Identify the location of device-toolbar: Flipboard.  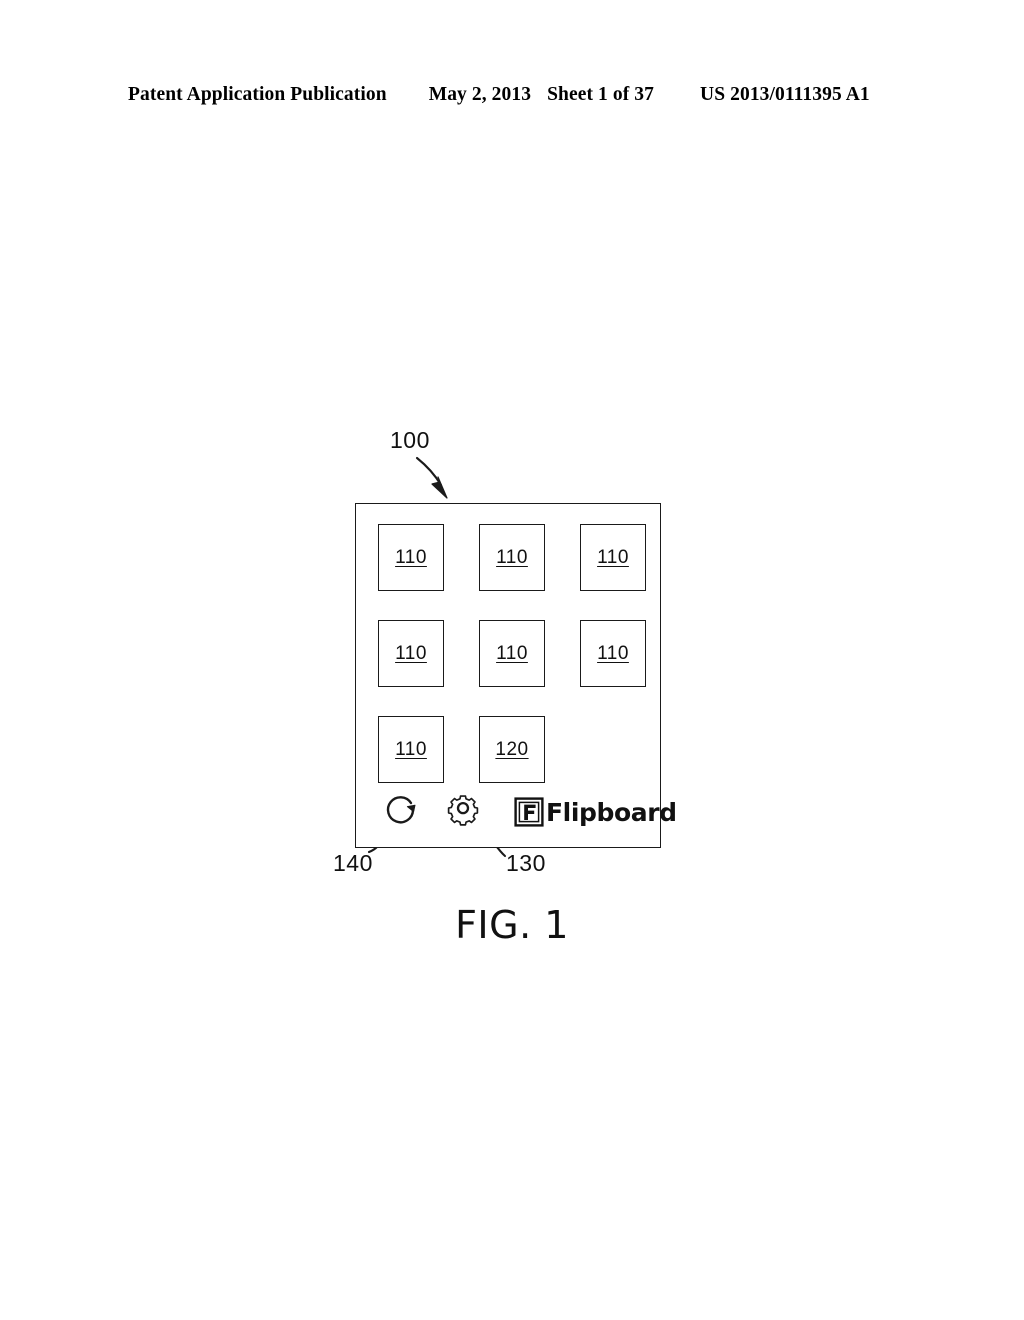
(516, 816).